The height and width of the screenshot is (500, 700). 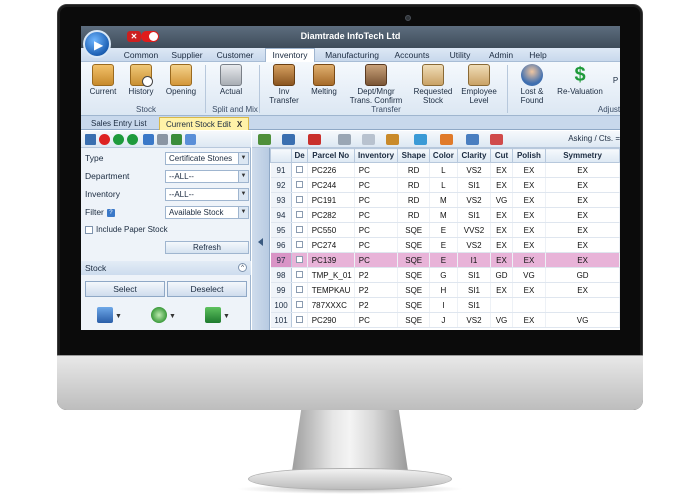 I want to click on table-row: 100 787XXXC P2 SQE I SI1, so click(x=445, y=305).